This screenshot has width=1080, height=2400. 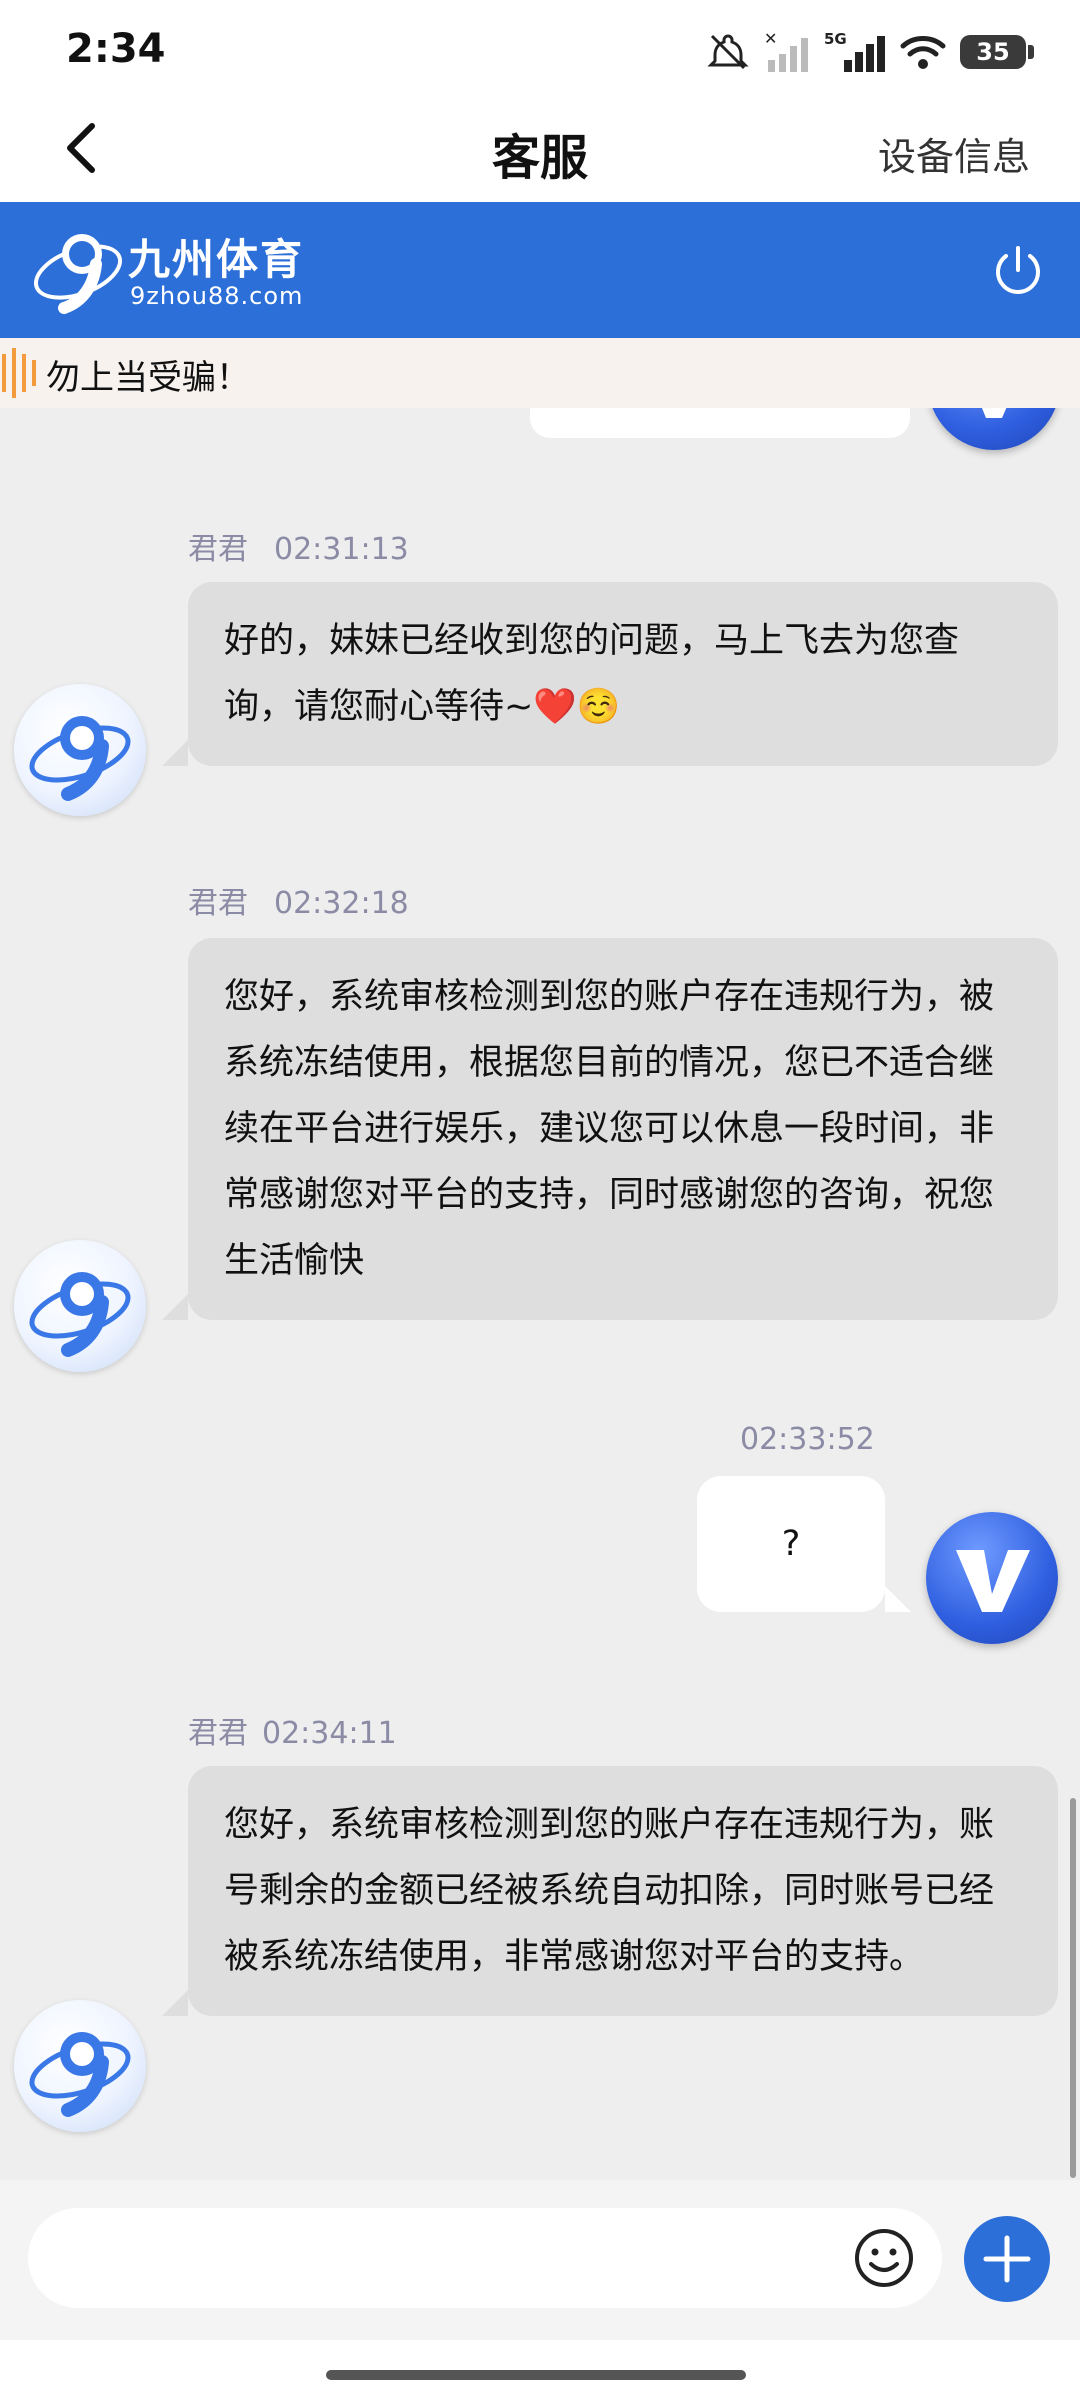 I want to click on user-avatar, so click(x=992, y=1578).